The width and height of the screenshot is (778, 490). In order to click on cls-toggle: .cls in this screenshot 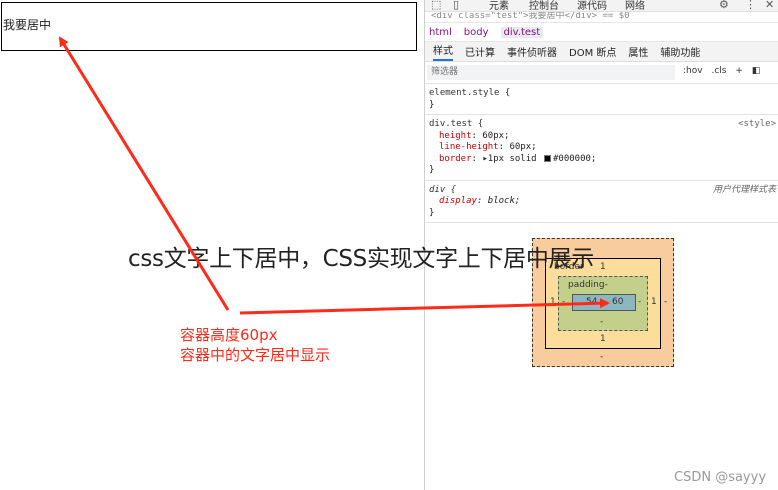, I will do `click(718, 71)`.